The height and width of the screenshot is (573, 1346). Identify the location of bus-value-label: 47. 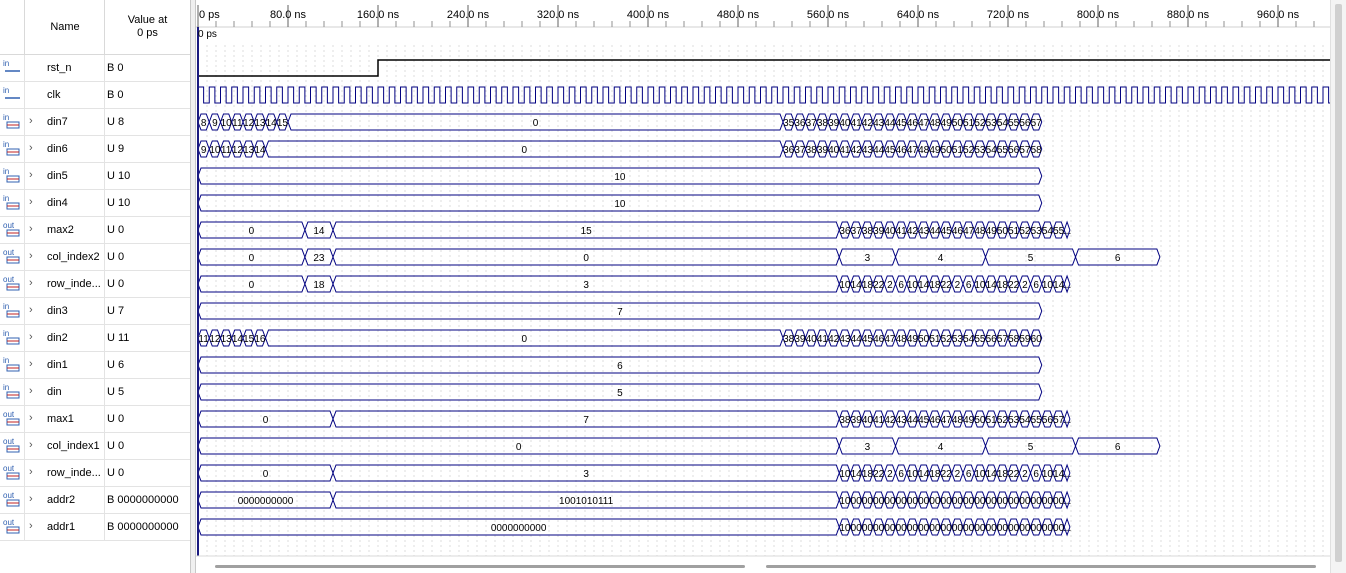
(947, 420).